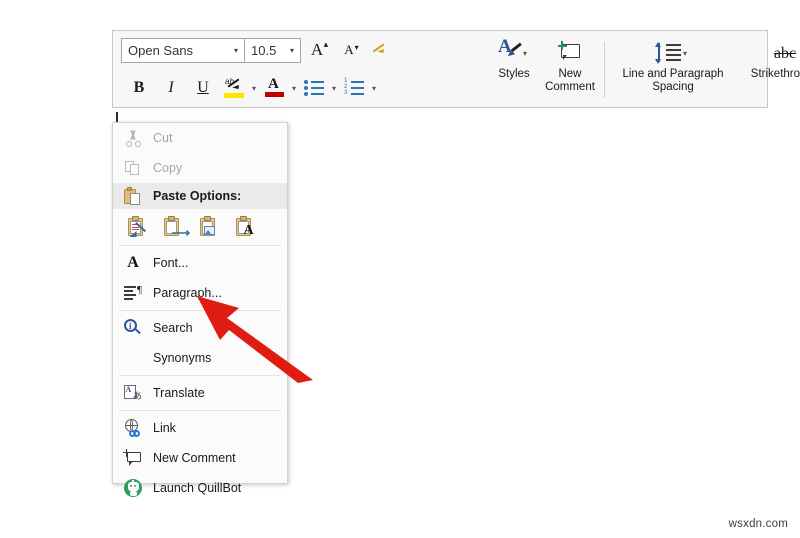 The width and height of the screenshot is (800, 538). Describe the element at coordinates (133, 293) in the screenshot. I see `paragraph-icon: ¶` at that location.